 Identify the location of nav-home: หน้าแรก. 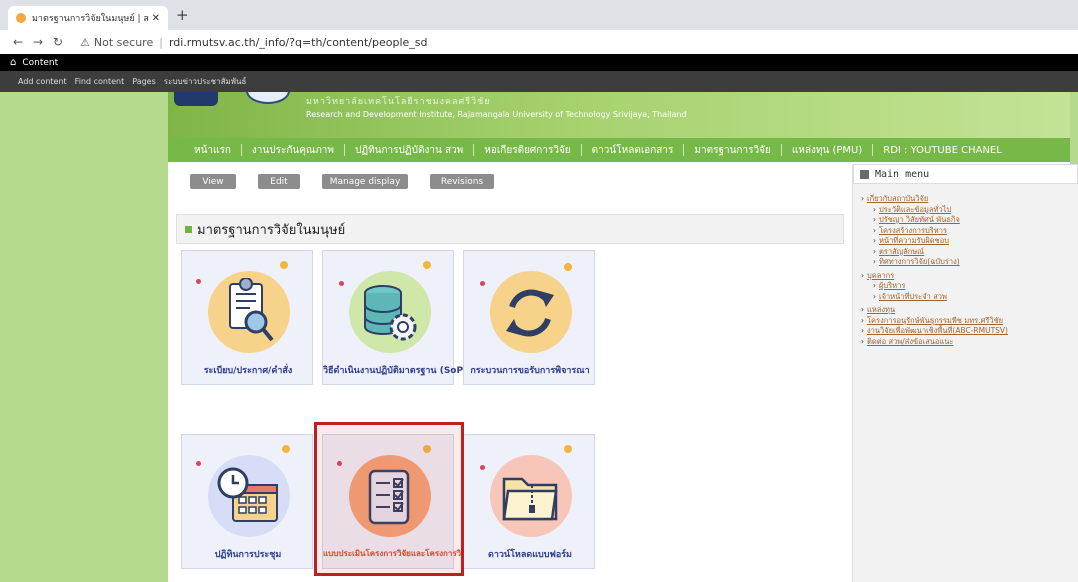
(212, 150).